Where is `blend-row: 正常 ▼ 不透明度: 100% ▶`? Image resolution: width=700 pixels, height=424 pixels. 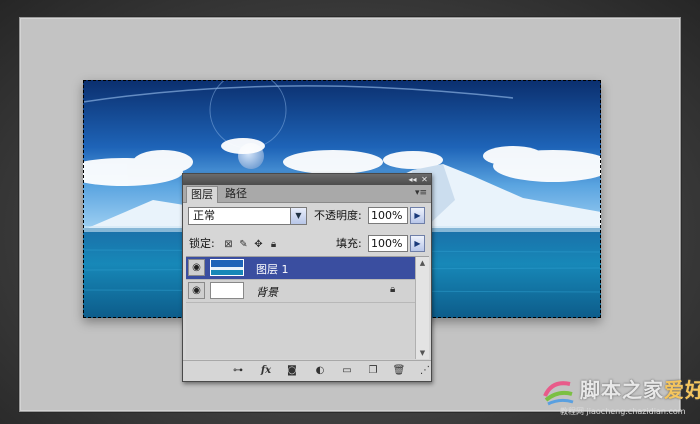
blend-row: 正常 ▼ 不透明度: 100% ▶ is located at coordinates (307, 216).